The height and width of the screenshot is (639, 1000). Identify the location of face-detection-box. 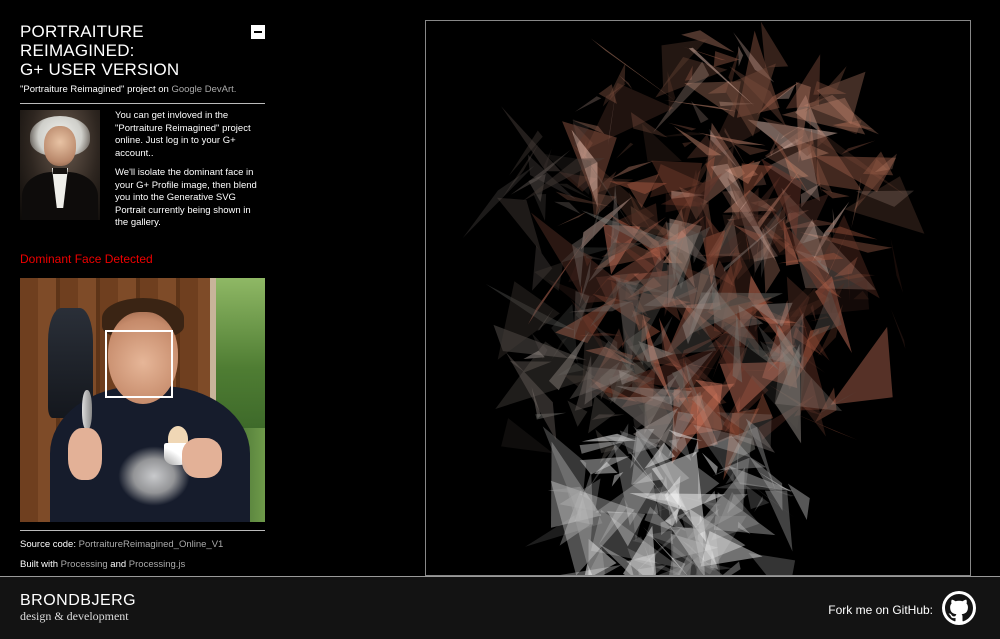
(139, 363).